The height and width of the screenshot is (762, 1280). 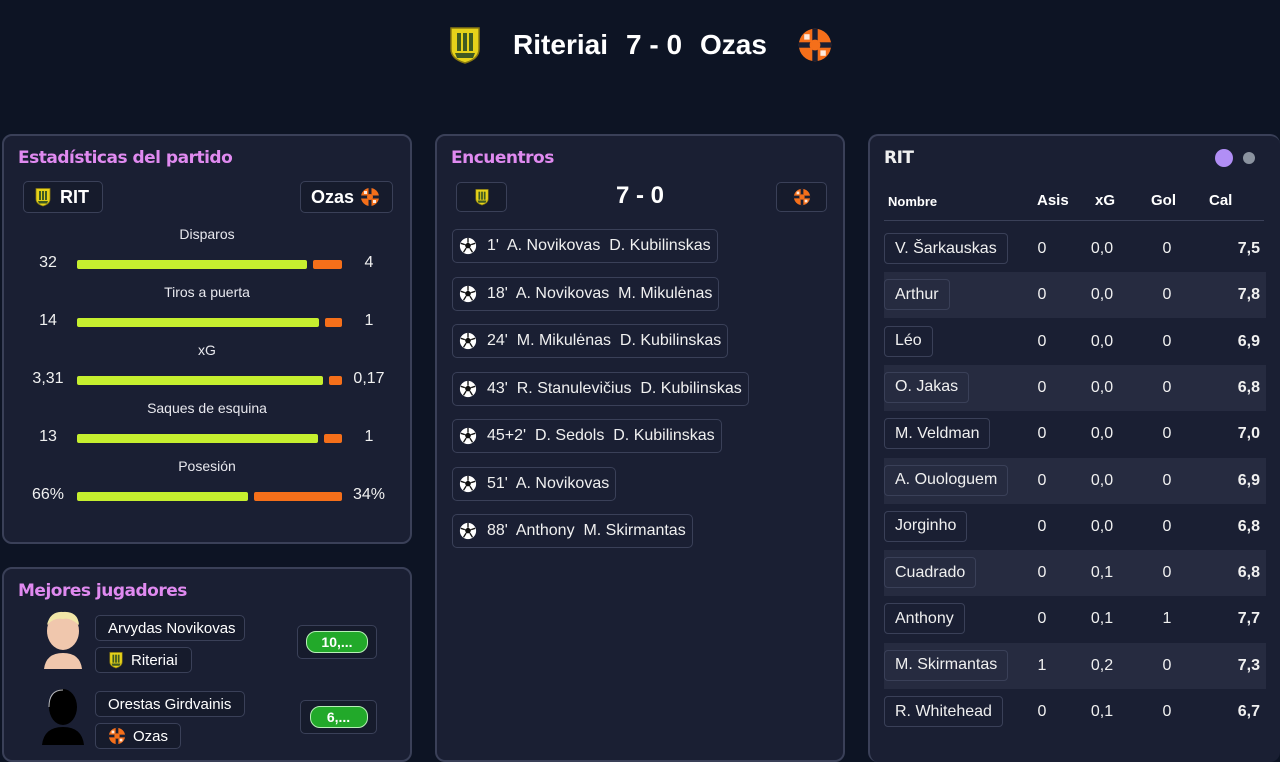 I want to click on match-header: Riteriai 7 - 0 Ozas, so click(x=640, y=45).